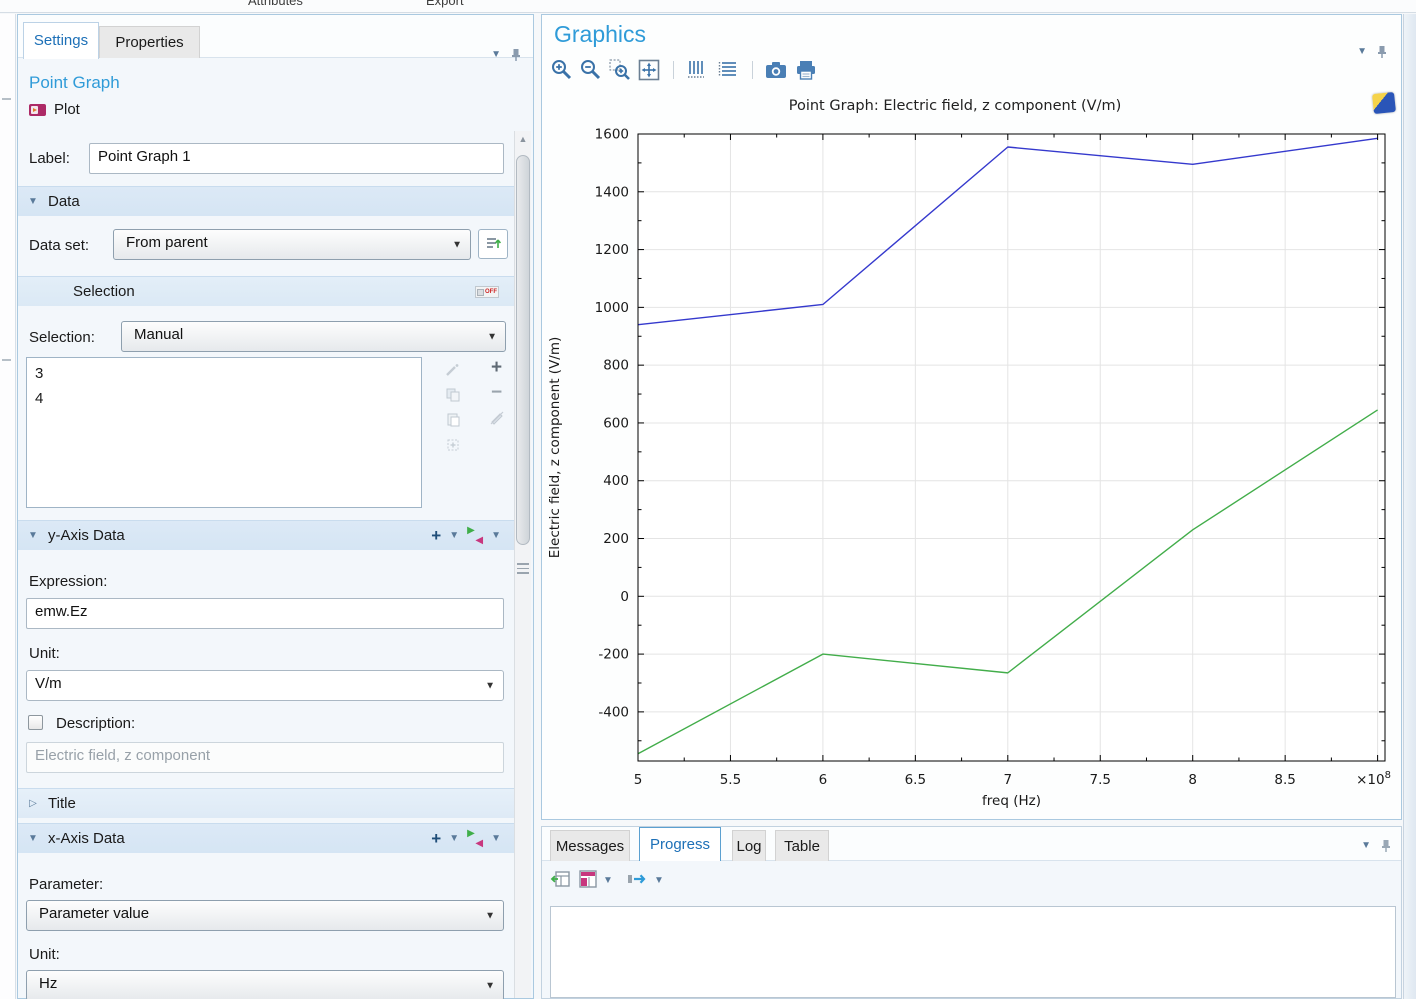  What do you see at coordinates (266, 201) in the screenshot?
I see `section-header-data: ▼ Data` at bounding box center [266, 201].